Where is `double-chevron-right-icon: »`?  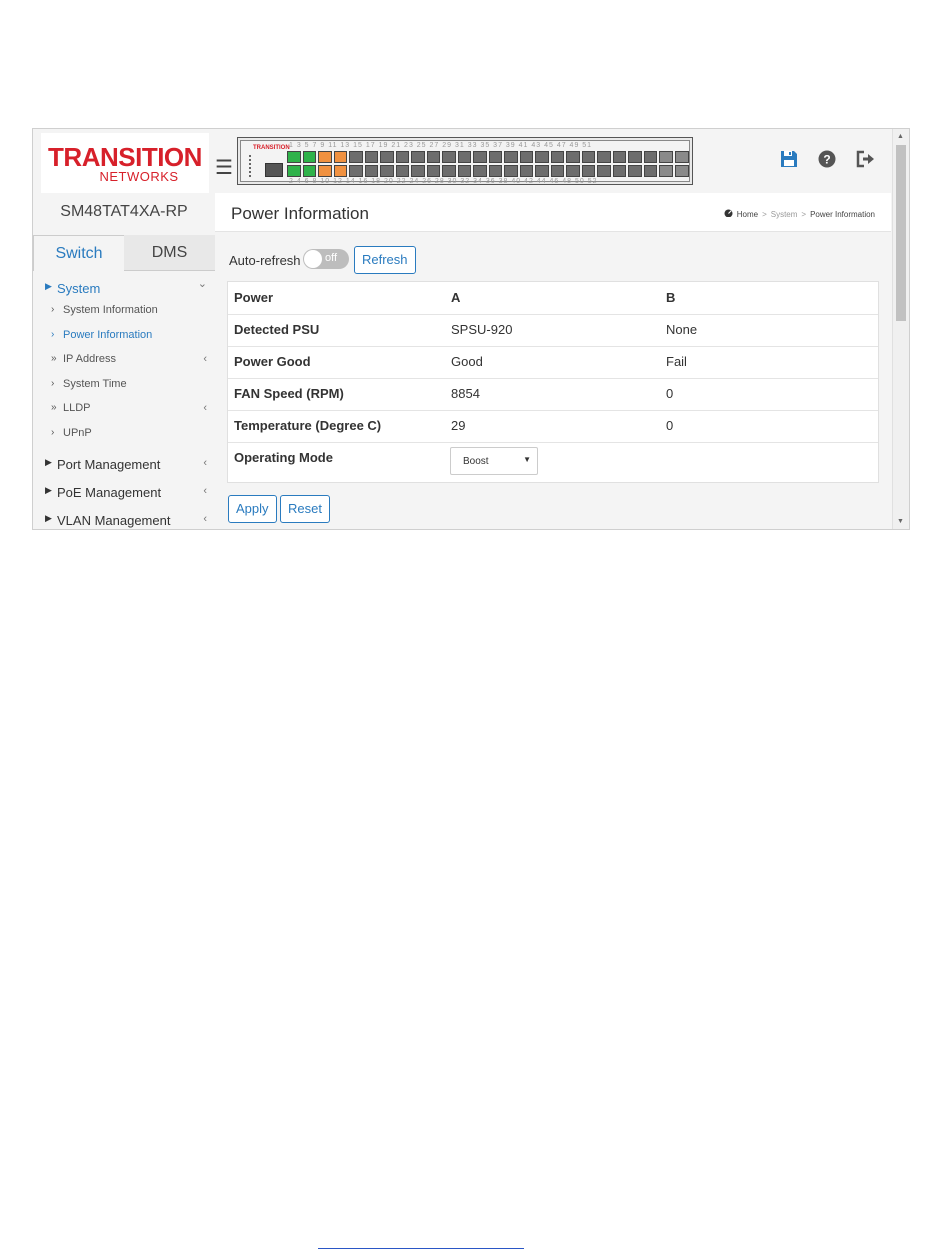
double-chevron-right-icon: » is located at coordinates (54, 407).